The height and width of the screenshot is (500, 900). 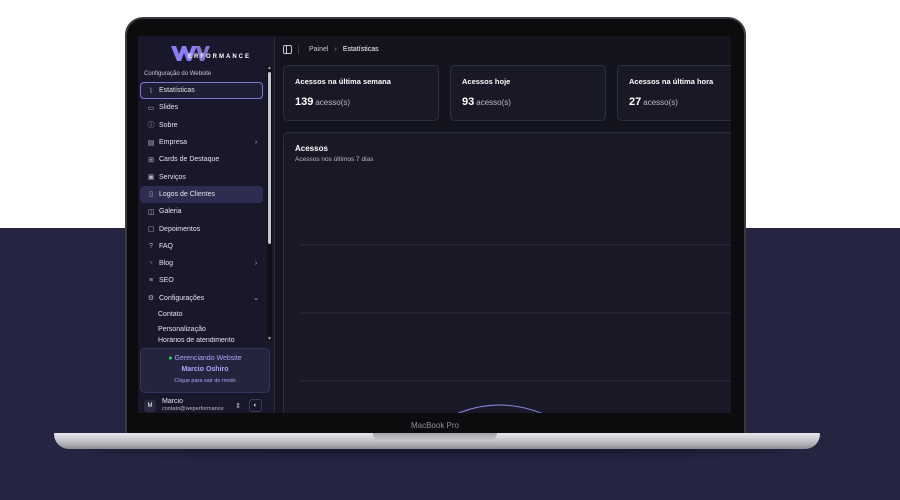 I want to click on sidebar-item-blog: ◝ Blog ›, so click(x=201, y=263).